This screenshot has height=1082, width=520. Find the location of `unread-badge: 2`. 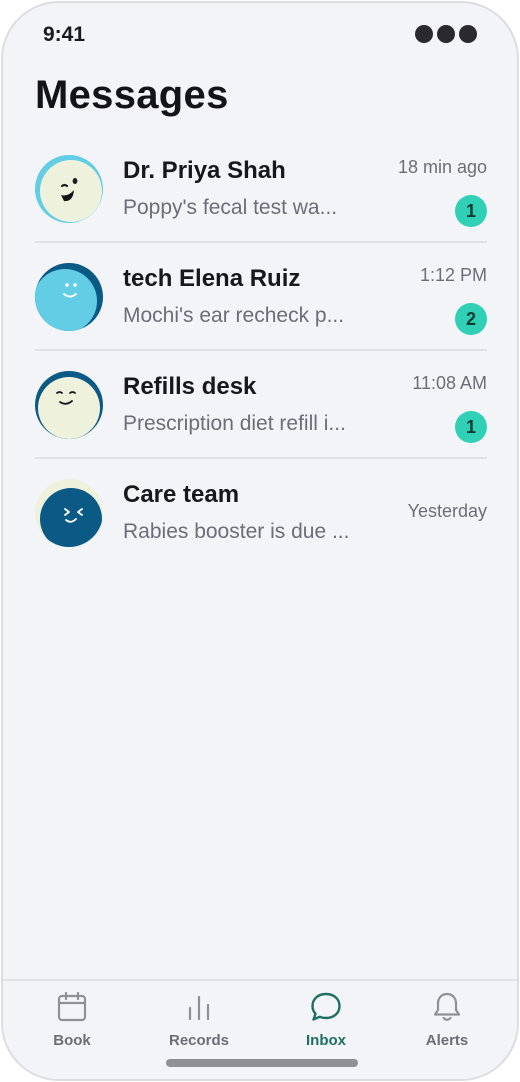

unread-badge: 2 is located at coordinates (471, 319).